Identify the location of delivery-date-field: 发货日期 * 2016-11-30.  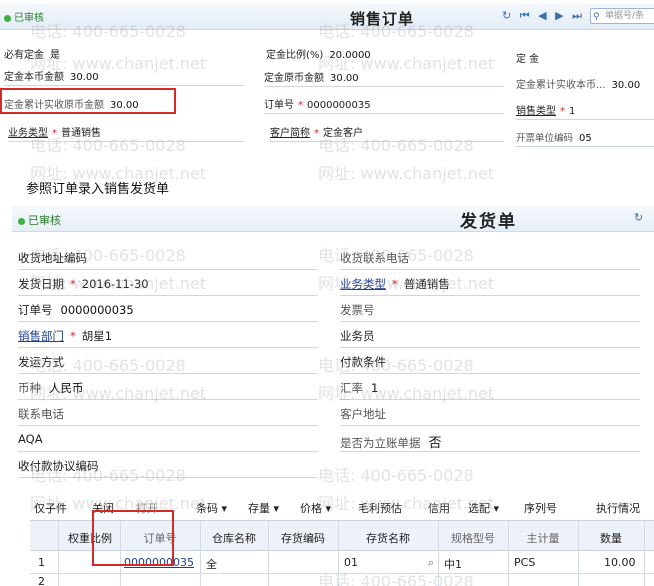
(168, 286).